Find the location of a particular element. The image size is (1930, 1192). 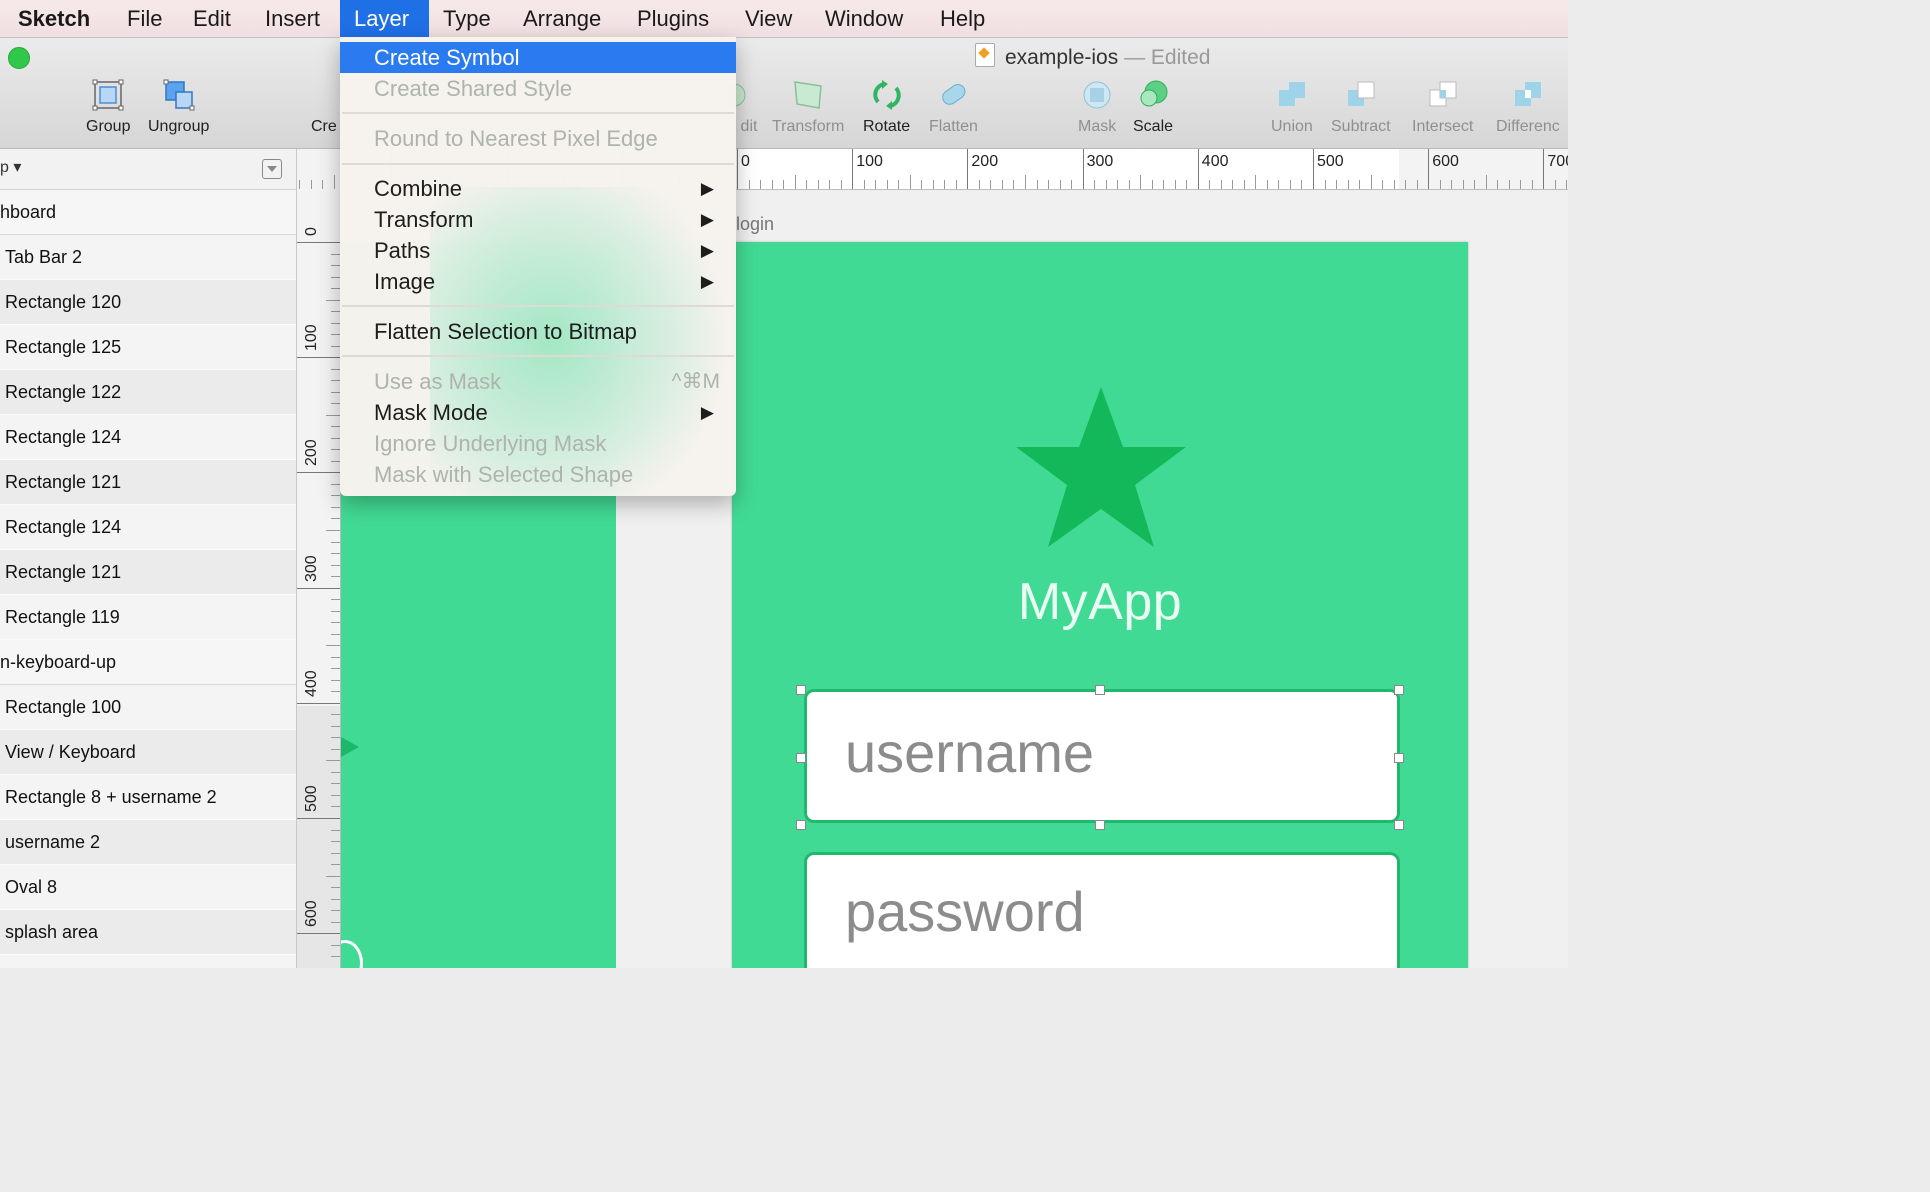

difference-button: Differenc is located at coordinates (1528, 107).